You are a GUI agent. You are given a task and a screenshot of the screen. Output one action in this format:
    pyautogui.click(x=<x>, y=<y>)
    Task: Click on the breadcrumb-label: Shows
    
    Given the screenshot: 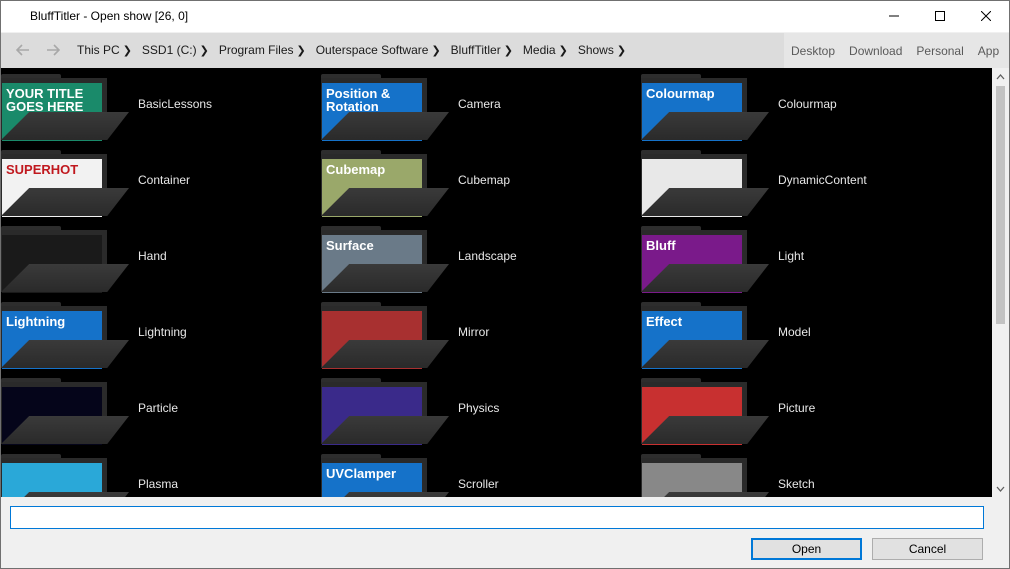 What is the action you would take?
    pyautogui.click(x=595, y=50)
    